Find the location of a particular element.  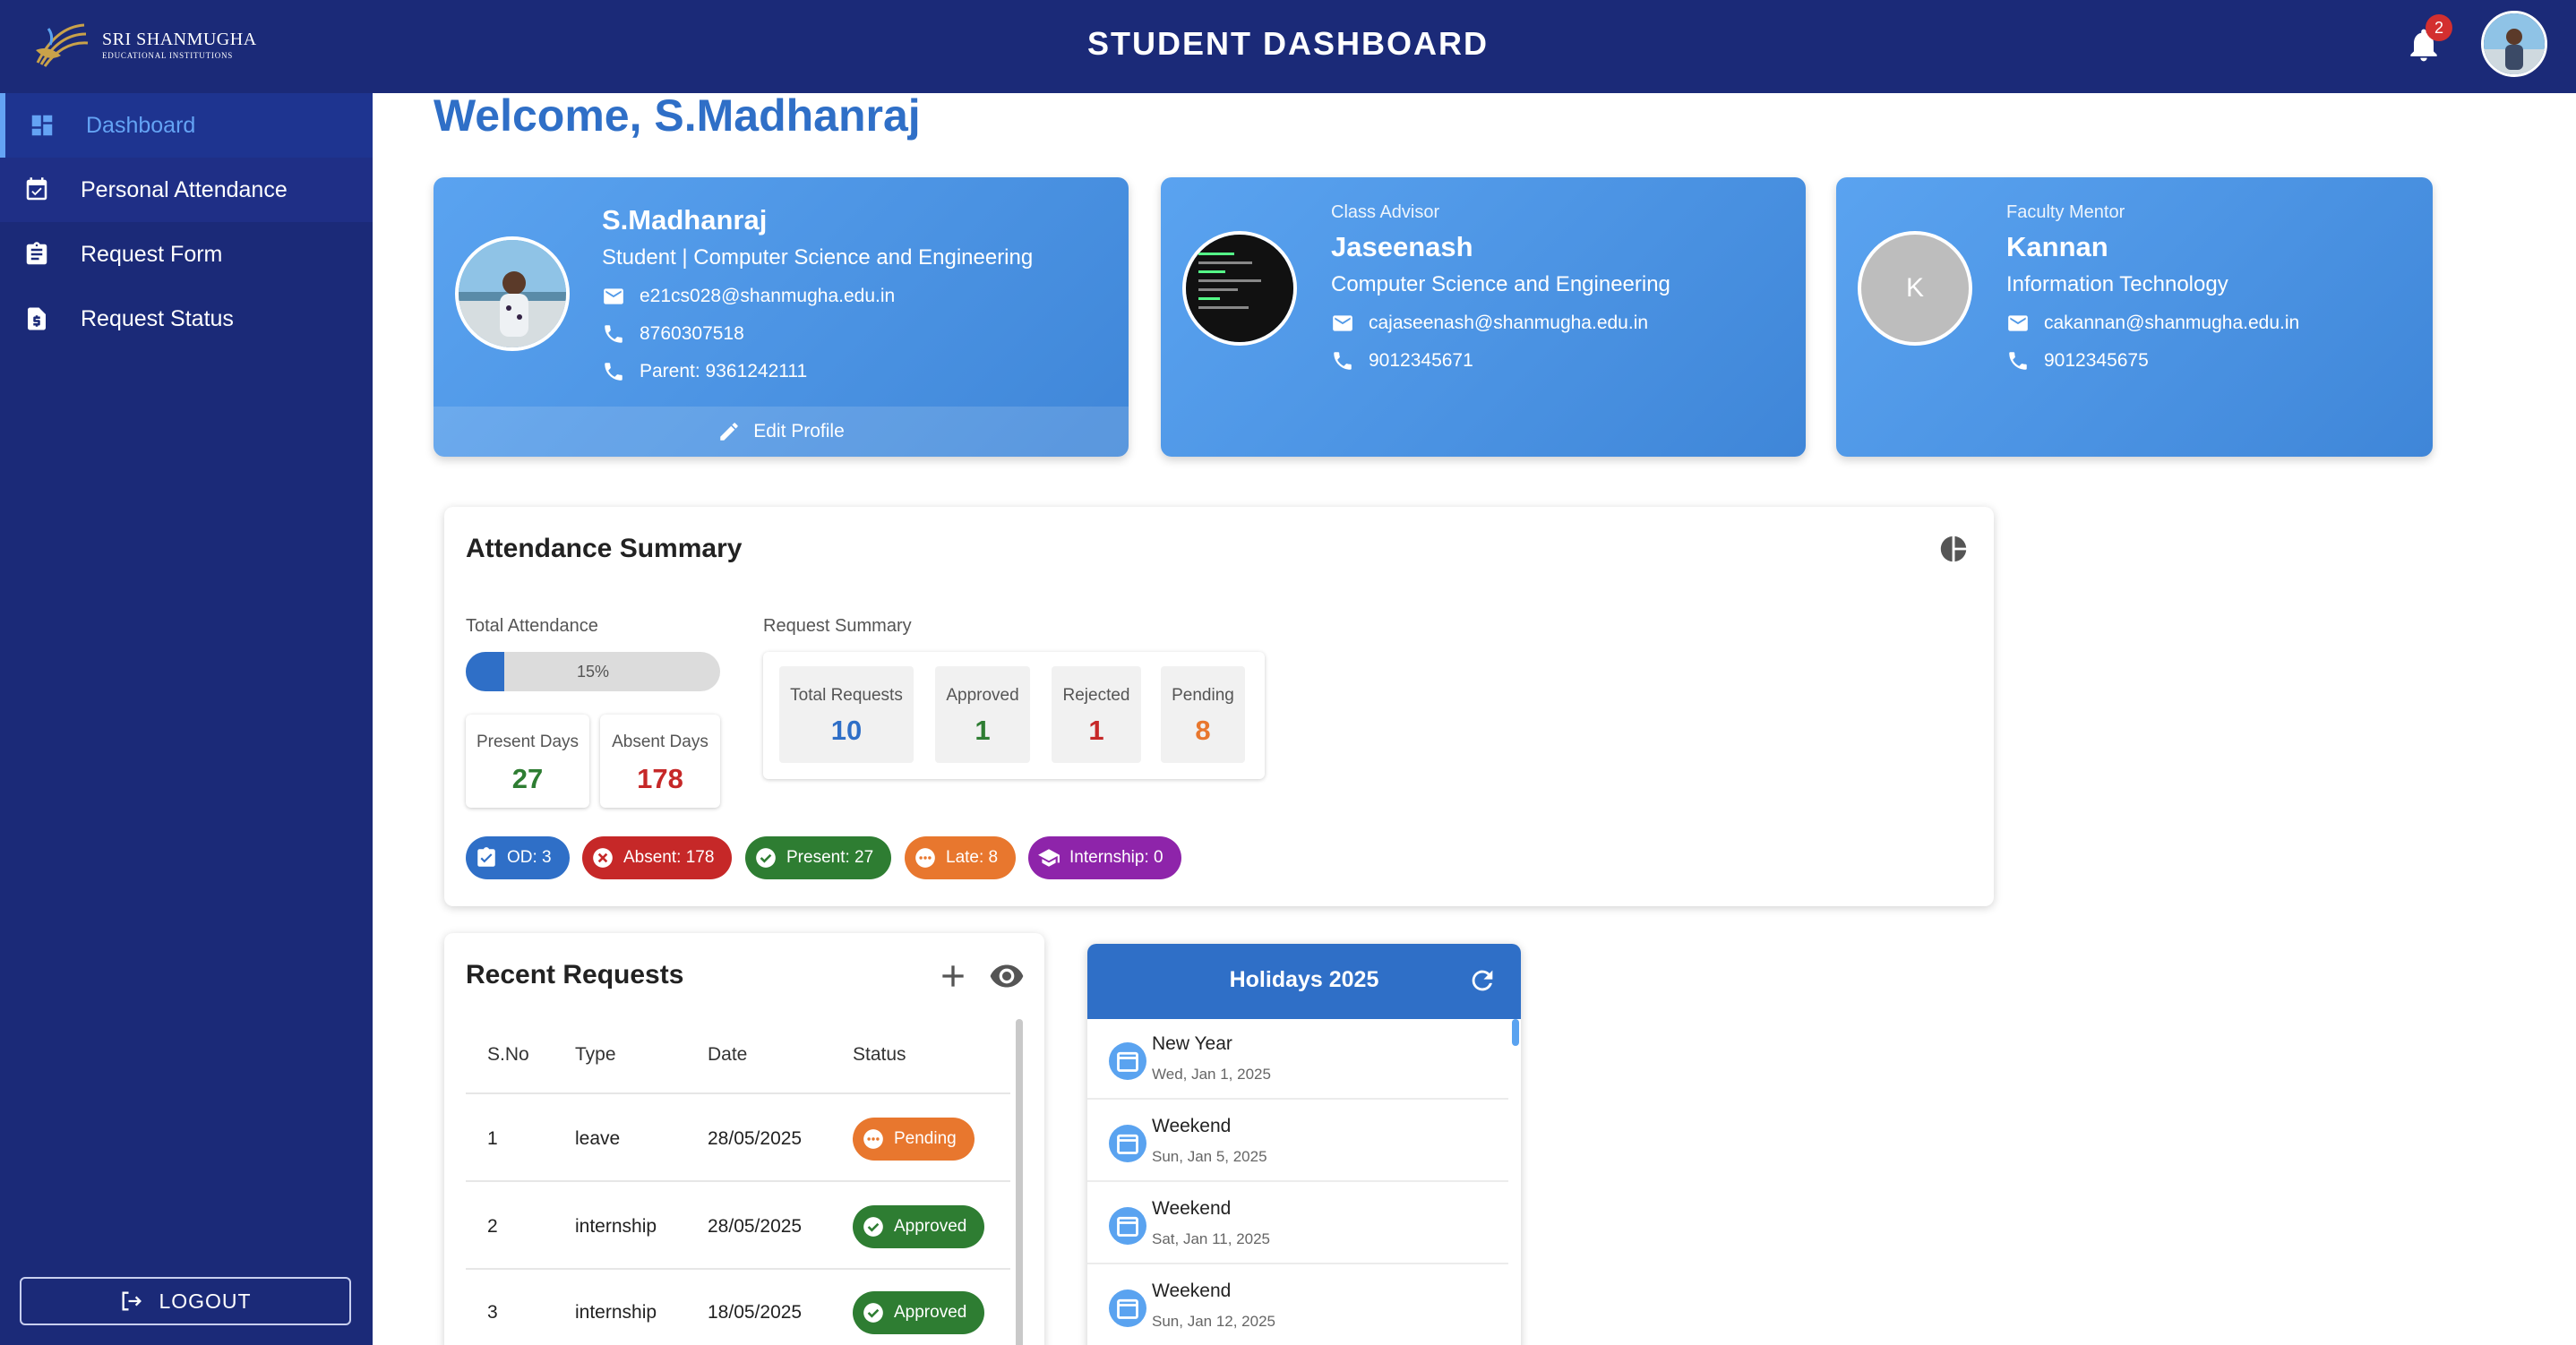

student-email: e21cs028@shanmugha.edu.in is located at coordinates (768, 296).